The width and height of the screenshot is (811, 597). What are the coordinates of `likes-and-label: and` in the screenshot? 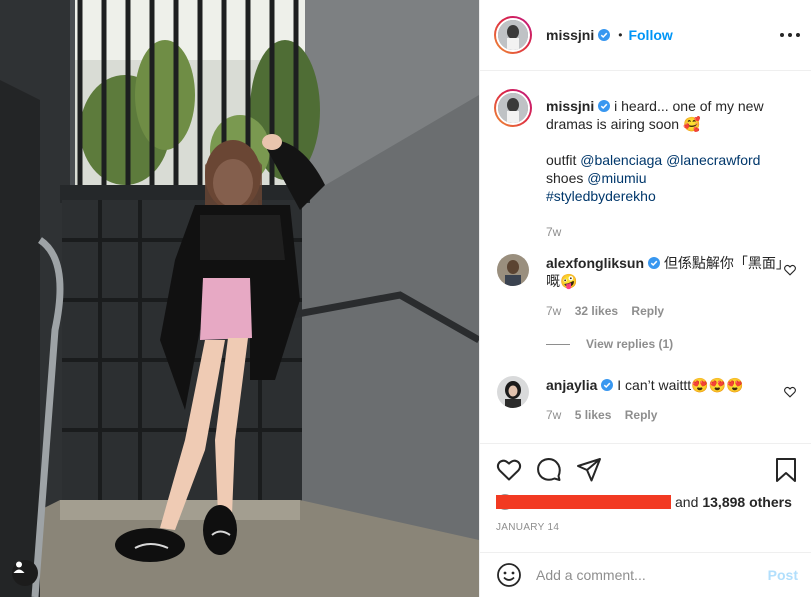 It's located at (687, 502).